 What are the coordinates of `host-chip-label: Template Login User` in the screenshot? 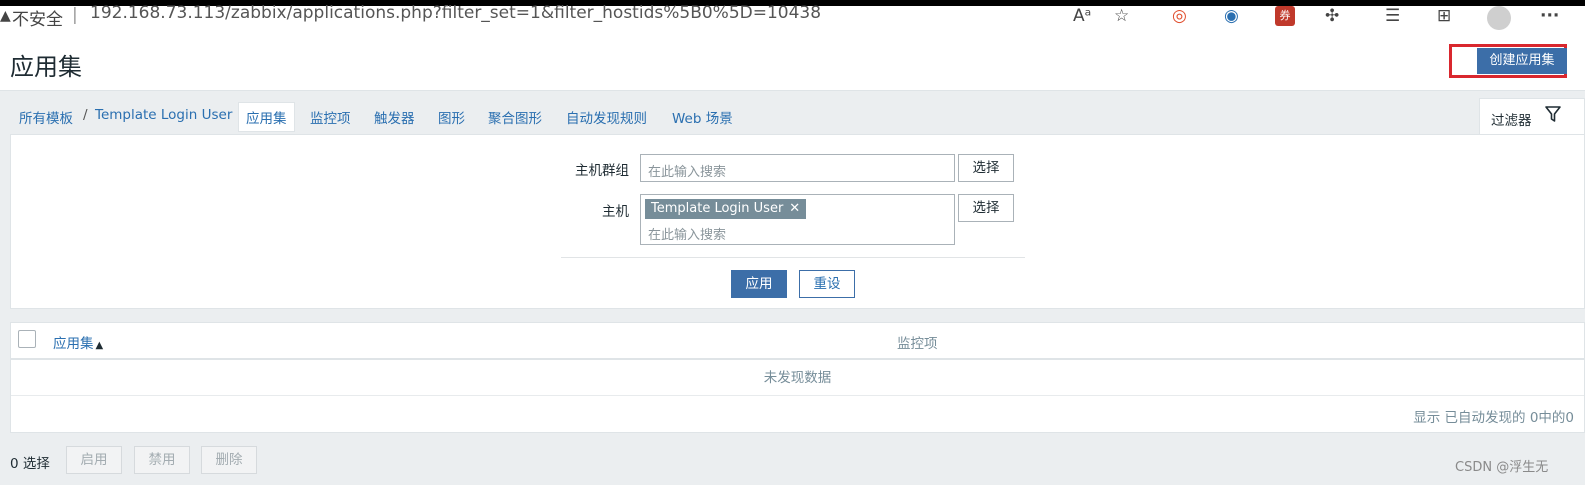 It's located at (717, 208).